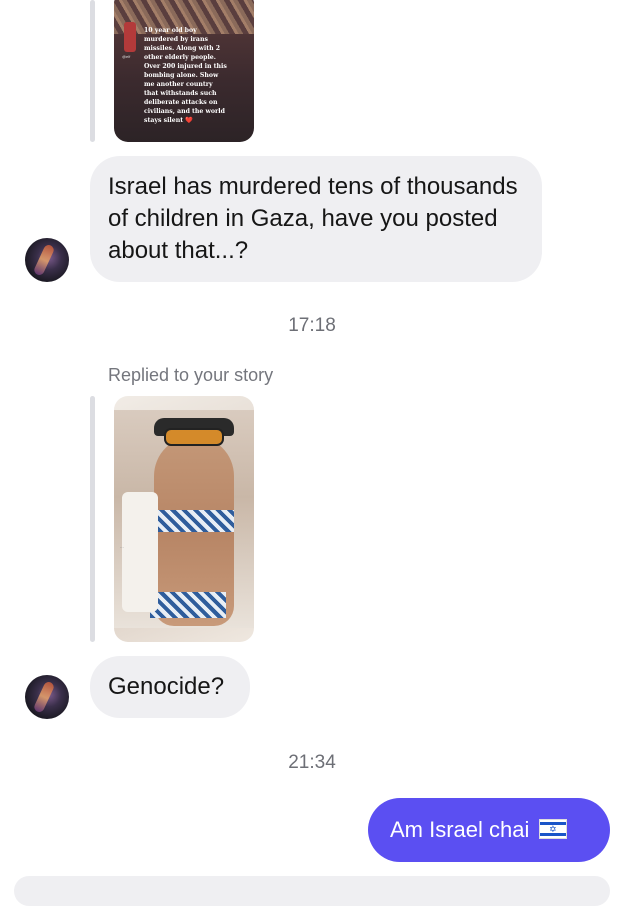 The width and height of the screenshot is (624, 906). I want to click on story-username: @elf, so click(126, 56).